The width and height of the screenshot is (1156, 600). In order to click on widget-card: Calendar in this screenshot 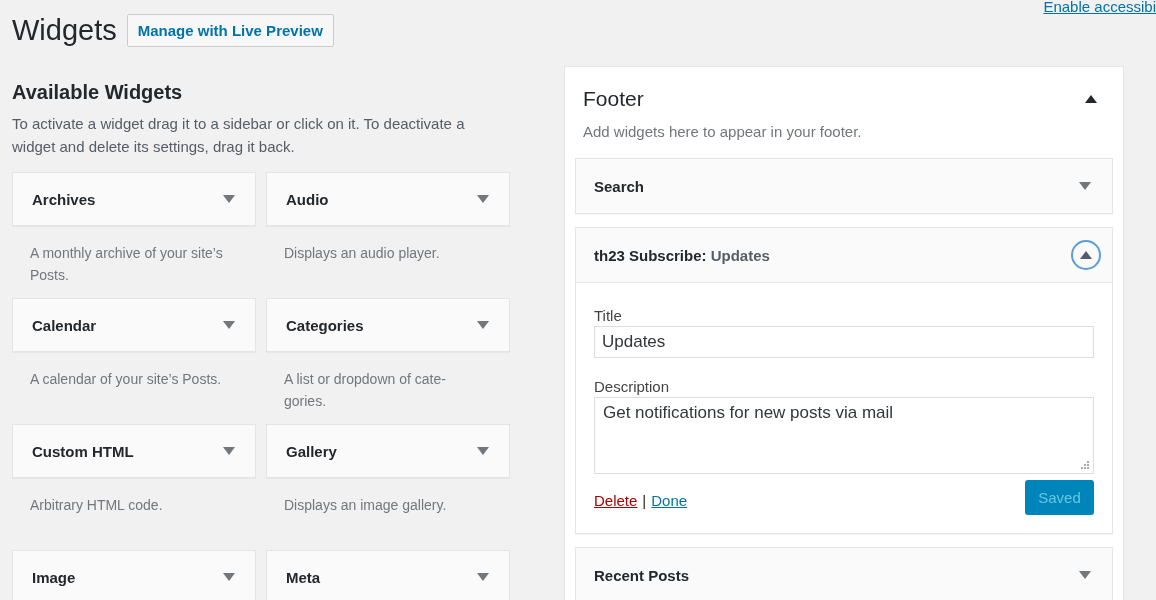, I will do `click(134, 325)`.